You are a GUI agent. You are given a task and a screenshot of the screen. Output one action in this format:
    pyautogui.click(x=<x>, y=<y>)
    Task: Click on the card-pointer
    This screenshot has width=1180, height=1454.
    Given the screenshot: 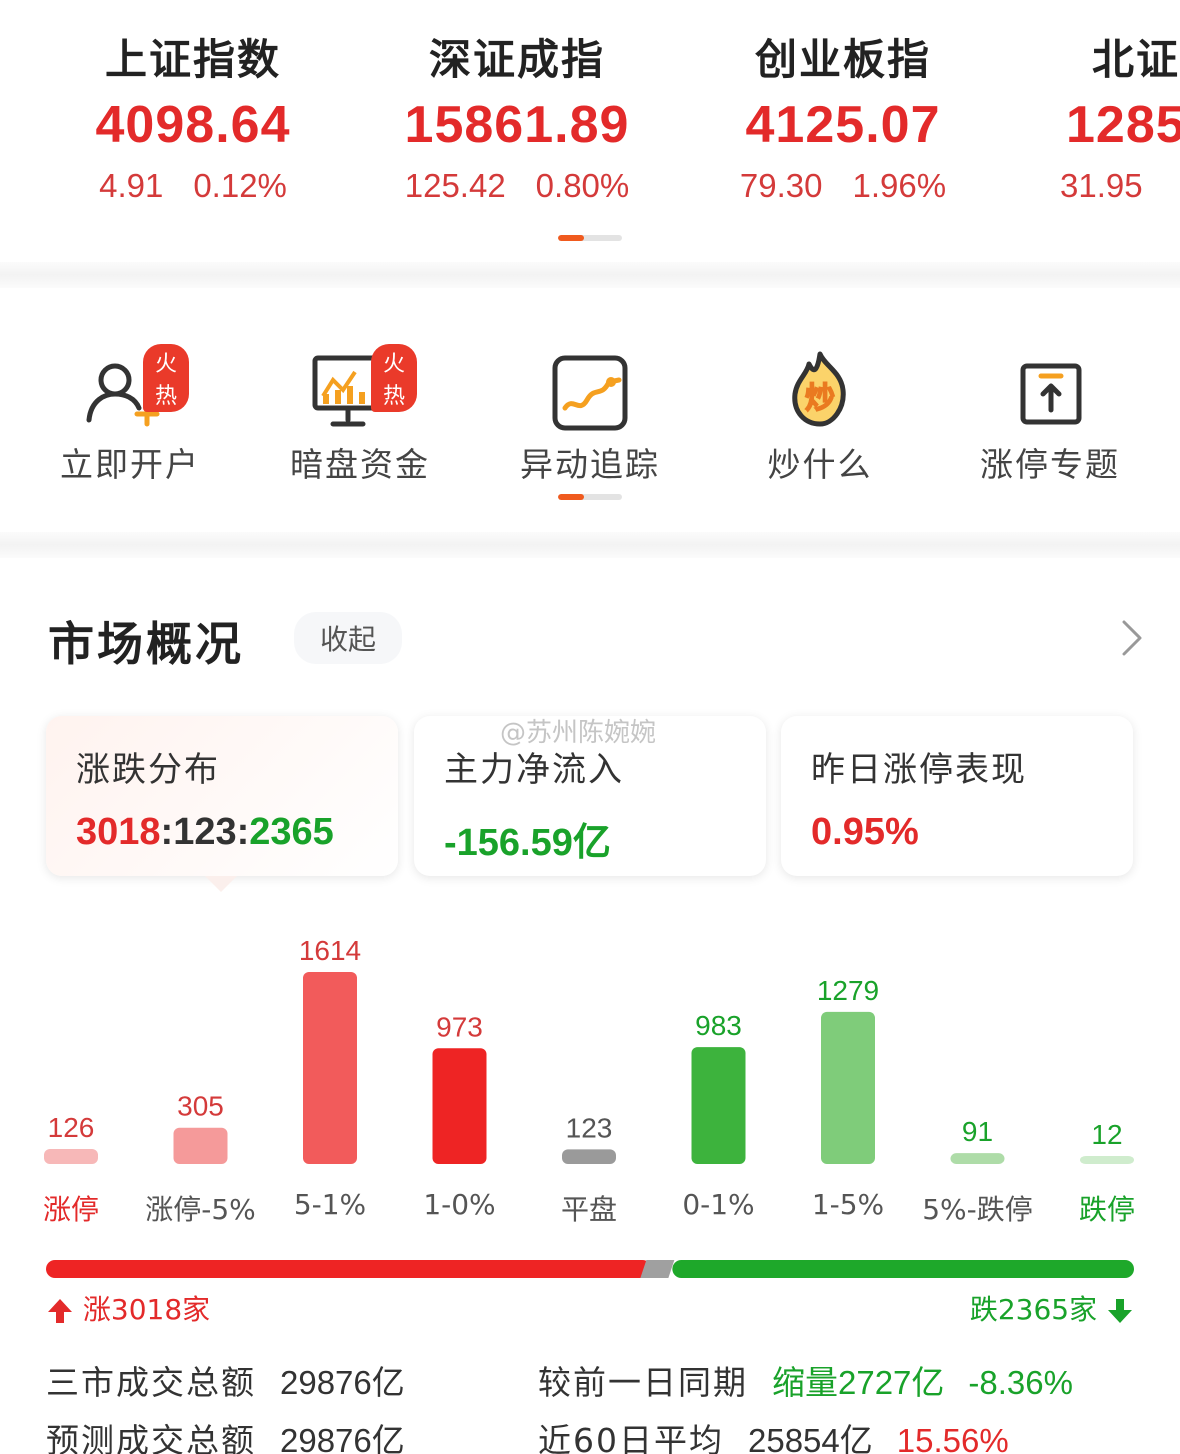 What is the action you would take?
    pyautogui.click(x=221, y=884)
    